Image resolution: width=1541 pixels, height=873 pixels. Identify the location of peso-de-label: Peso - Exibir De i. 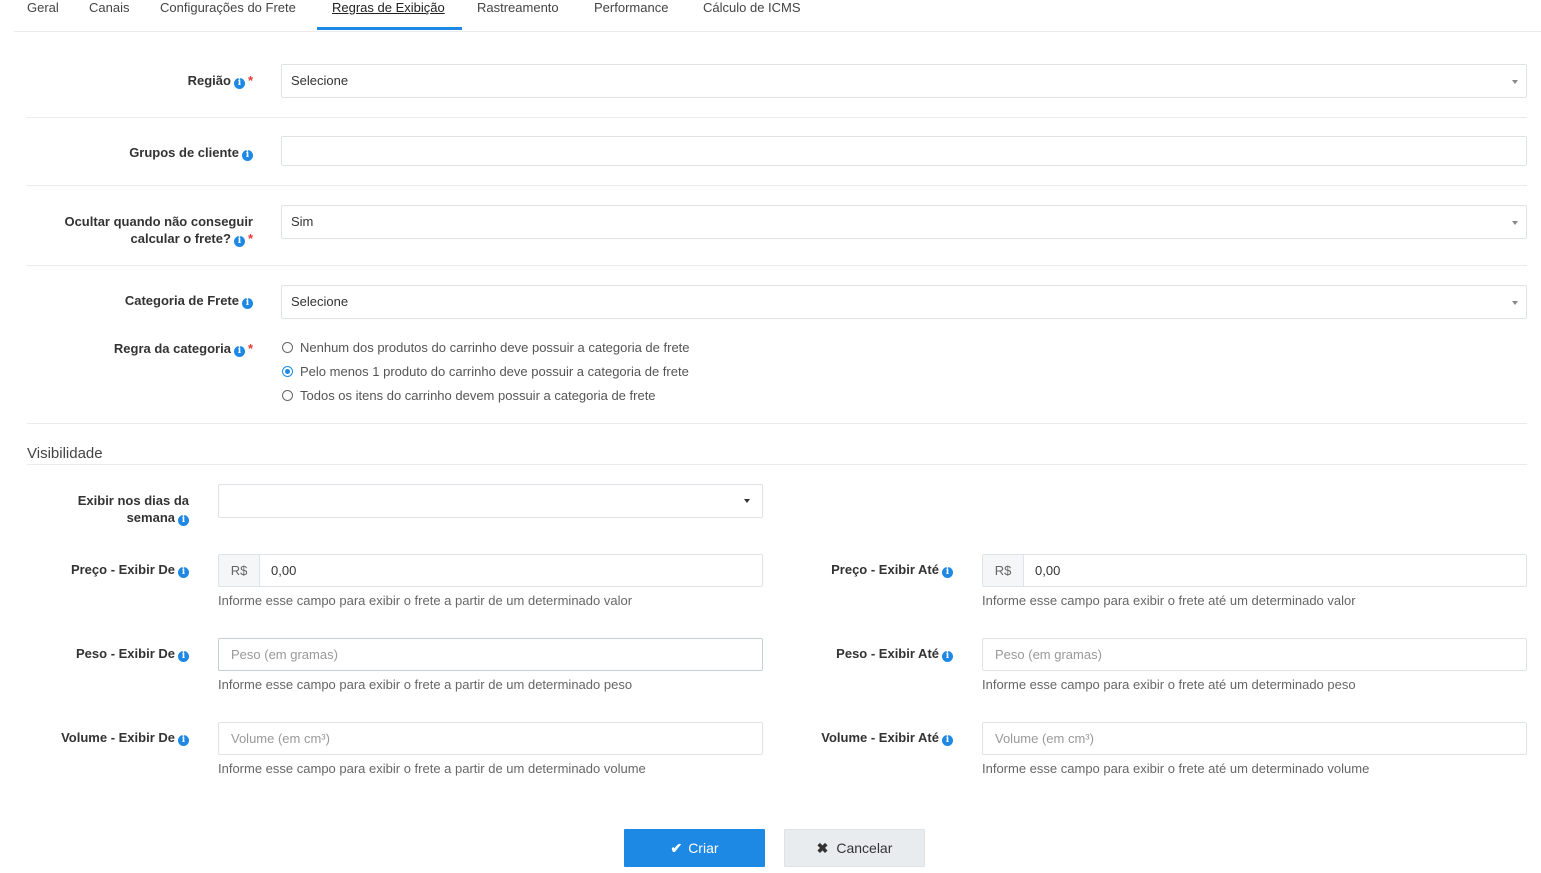
(132, 653).